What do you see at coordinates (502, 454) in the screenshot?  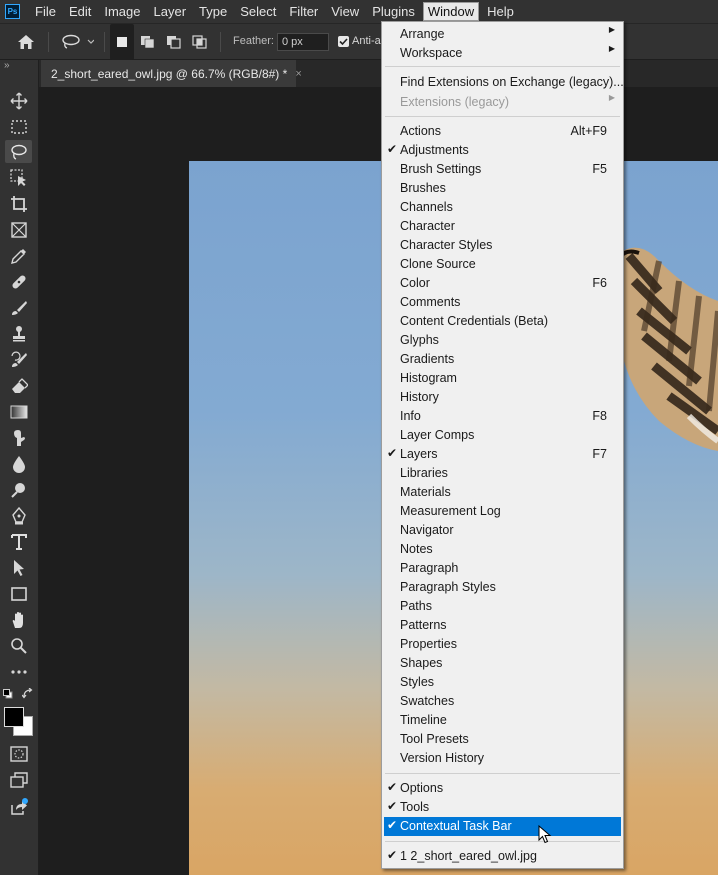 I see `menu-item-layers: ✔ Layers F7` at bounding box center [502, 454].